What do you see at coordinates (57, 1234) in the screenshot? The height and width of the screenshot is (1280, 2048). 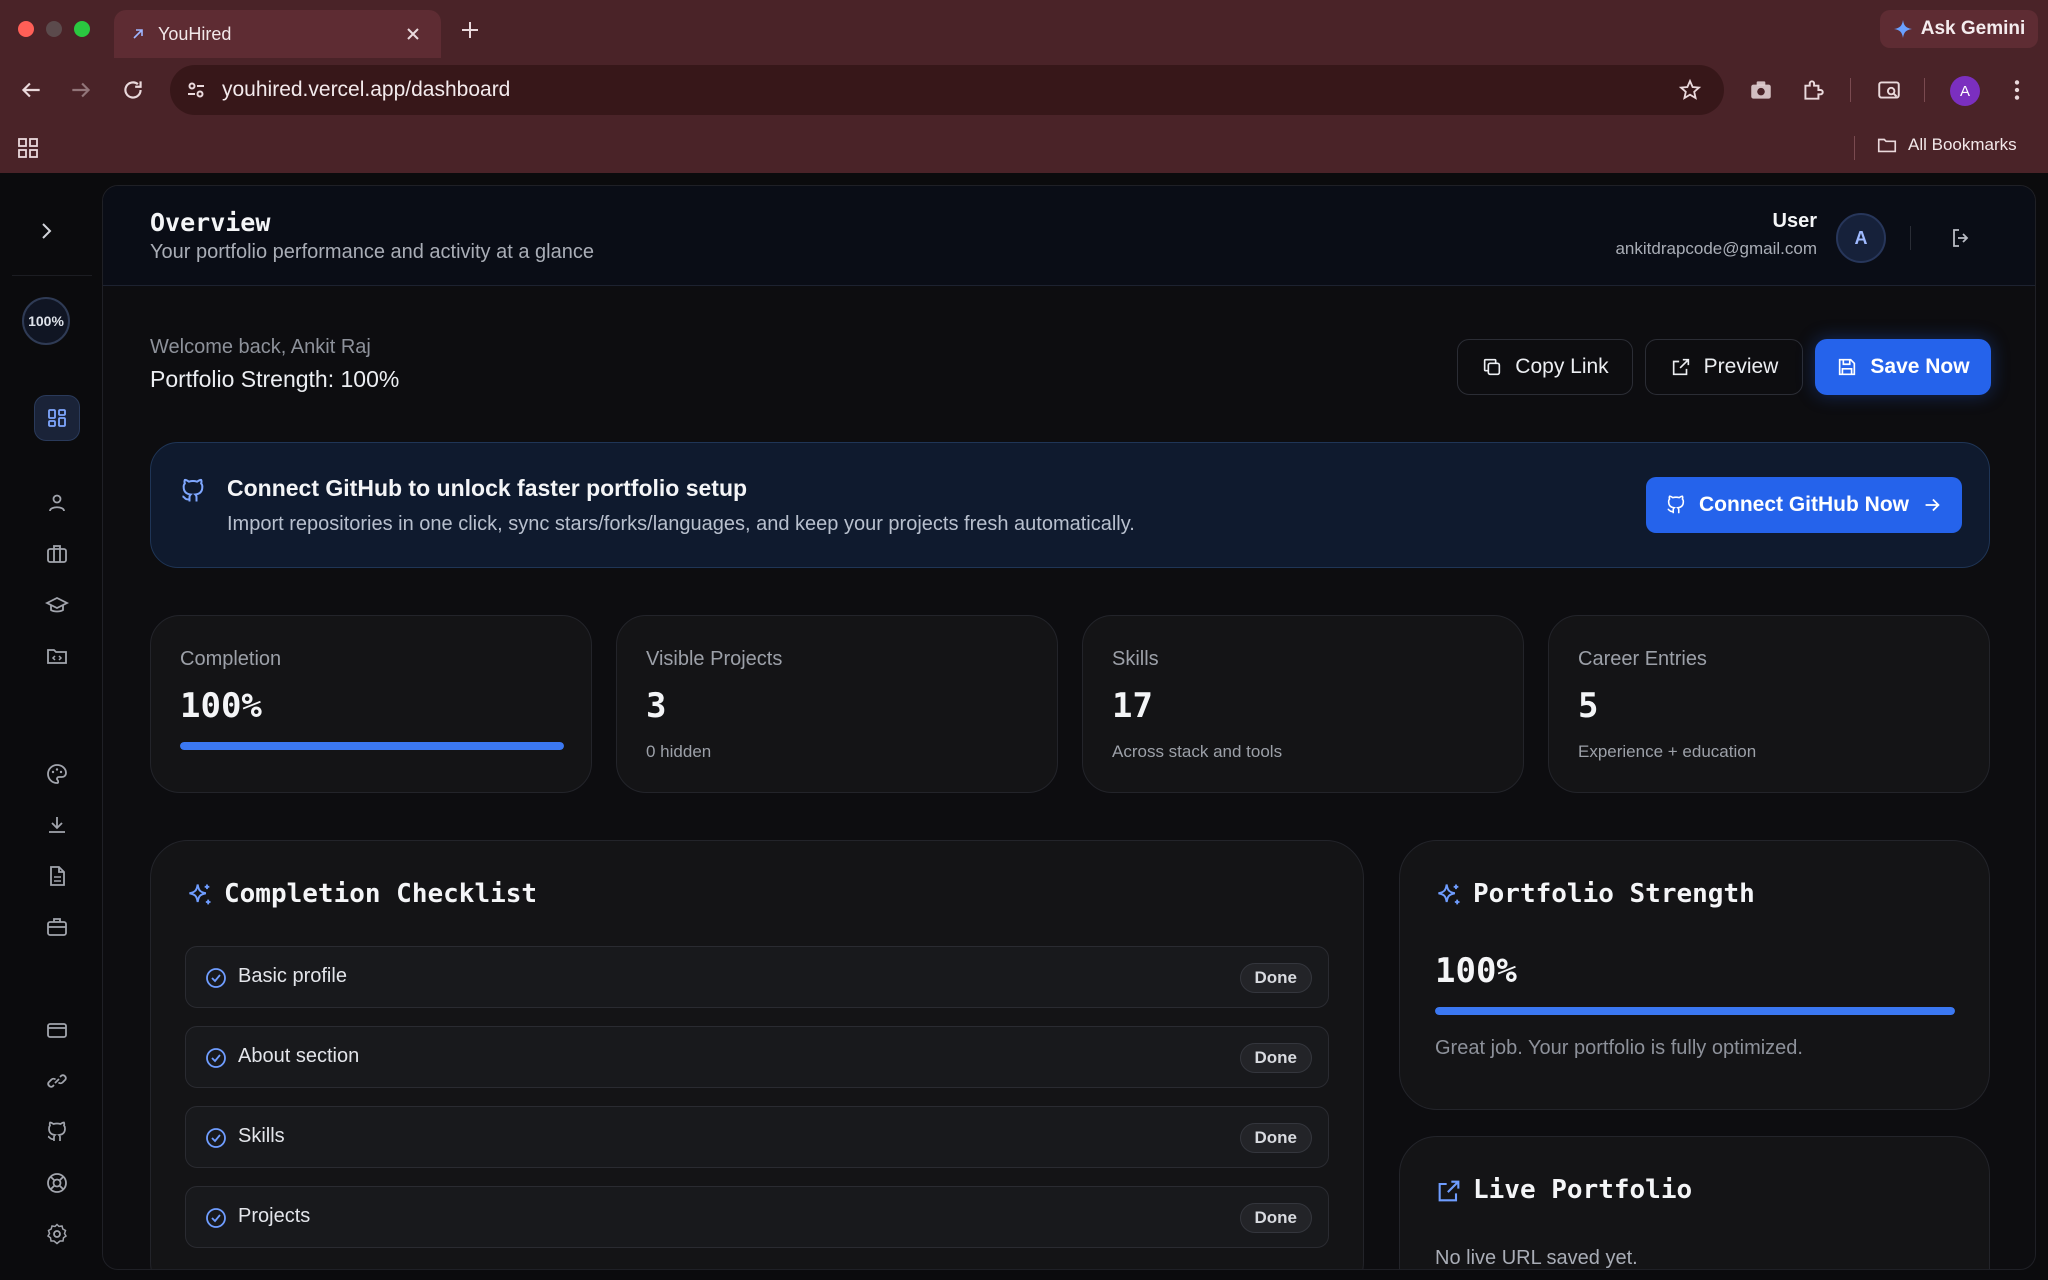 I see `settings-icon` at bounding box center [57, 1234].